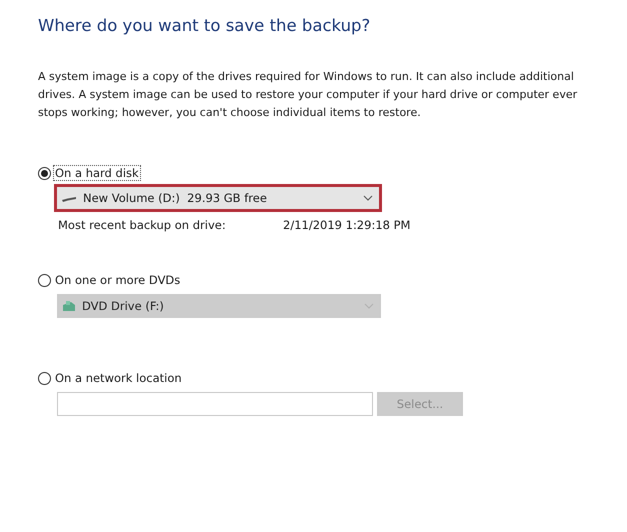 This screenshot has height=532, width=627. I want to click on network-path-field, so click(215, 404).